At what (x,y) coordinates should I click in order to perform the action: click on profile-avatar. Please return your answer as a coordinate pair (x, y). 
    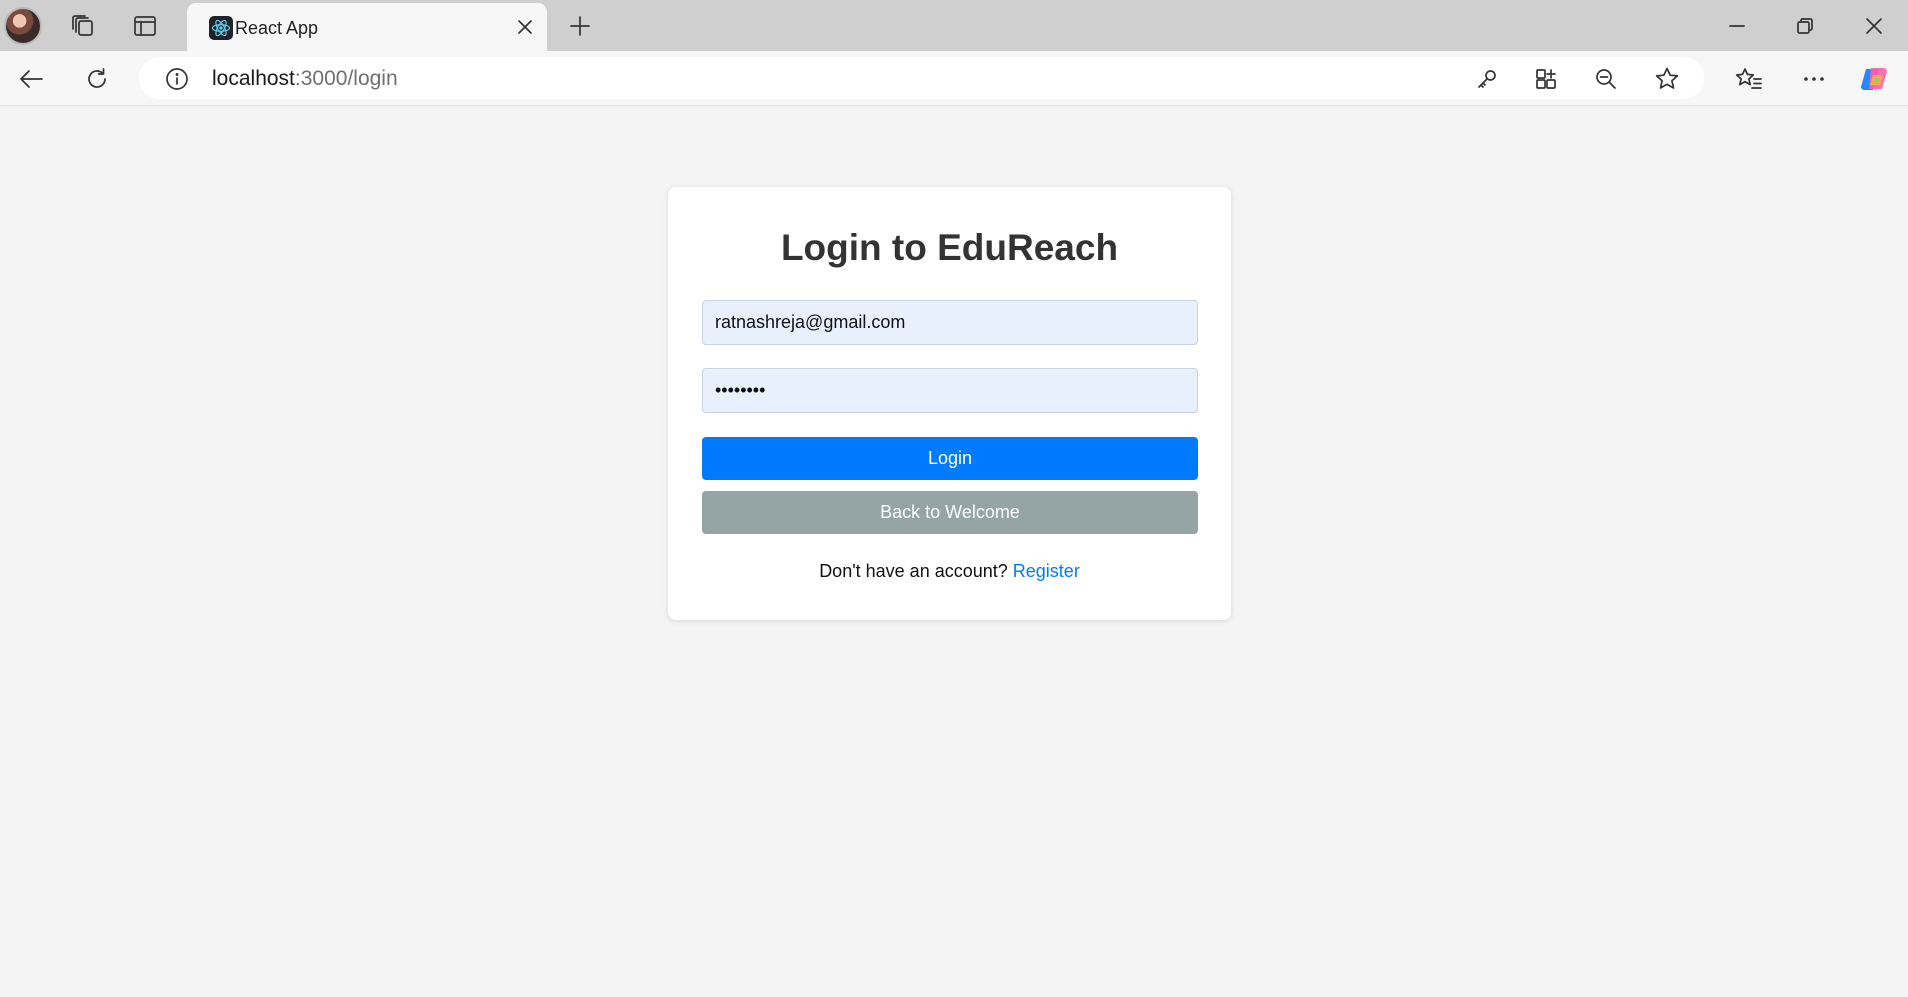
    Looking at the image, I should click on (23, 26).